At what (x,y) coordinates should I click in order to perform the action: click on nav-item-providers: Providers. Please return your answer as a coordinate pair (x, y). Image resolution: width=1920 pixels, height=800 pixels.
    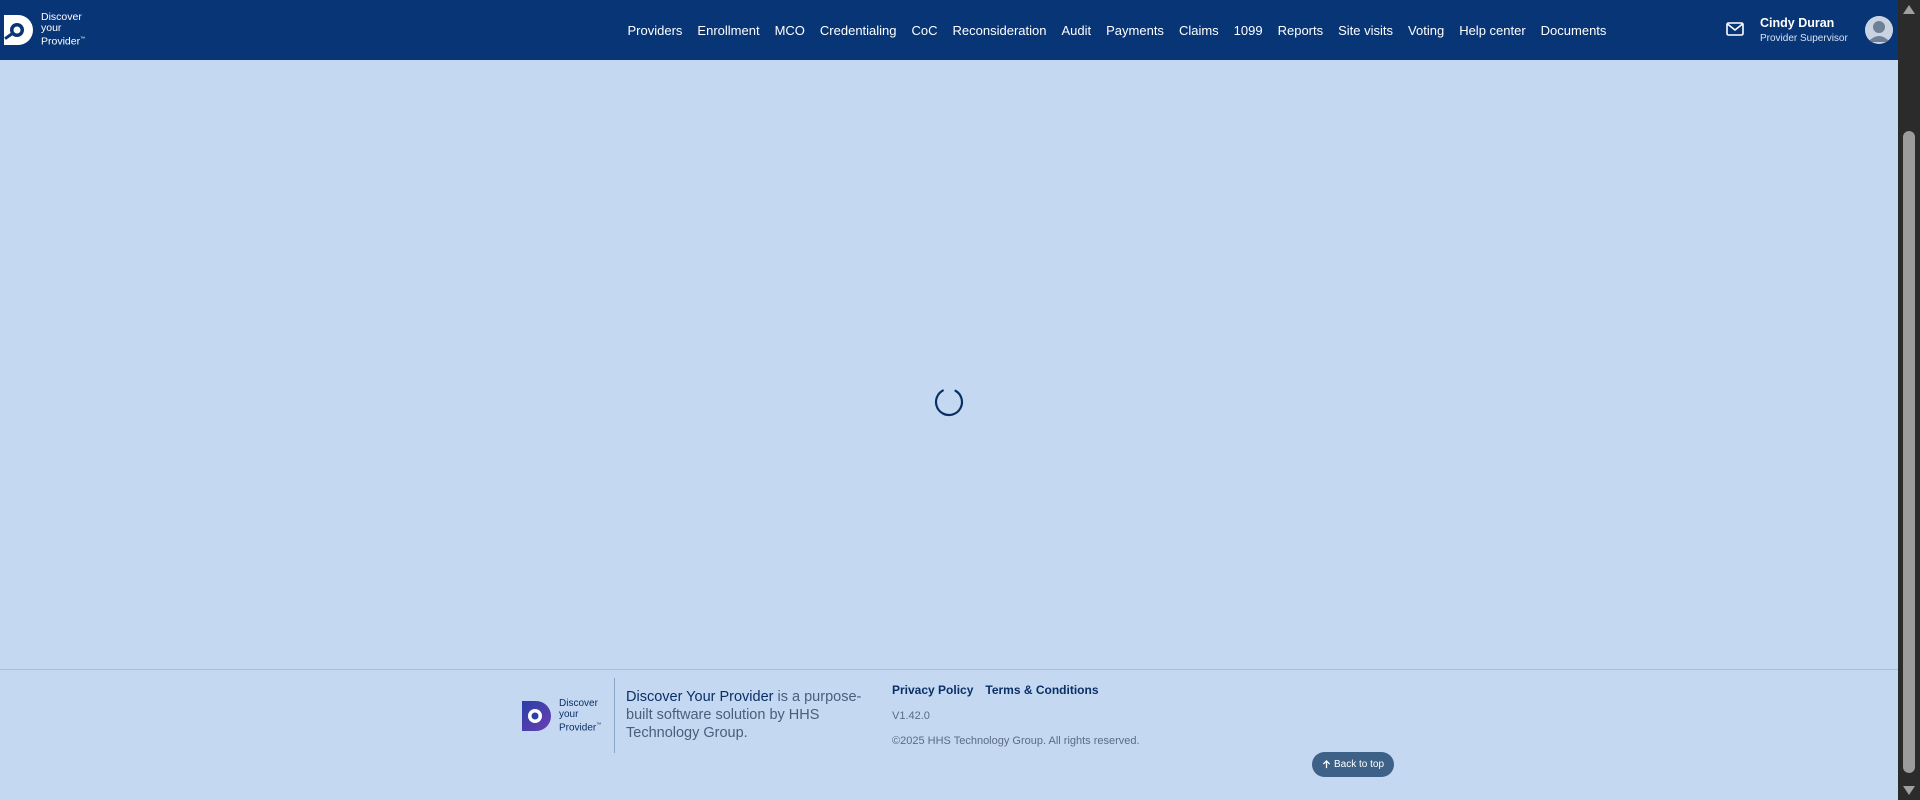
    Looking at the image, I should click on (655, 30).